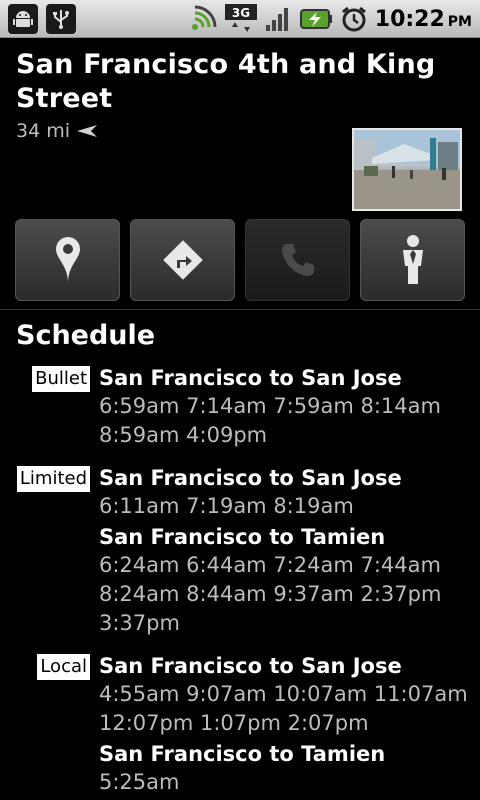 The height and width of the screenshot is (800, 480). Describe the element at coordinates (63, 667) in the screenshot. I see `train-type-tag: Local` at that location.